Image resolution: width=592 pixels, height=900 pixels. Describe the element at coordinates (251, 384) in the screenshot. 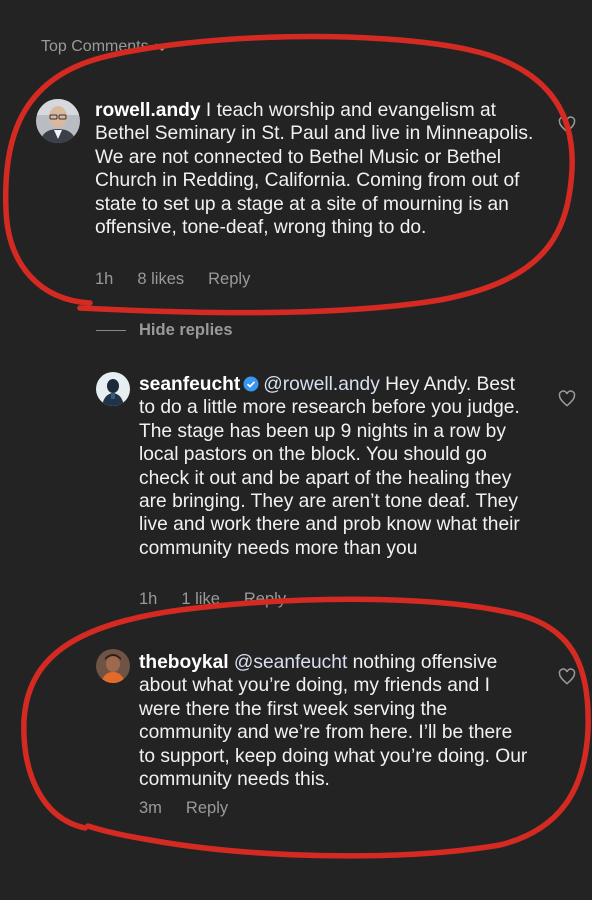

I see `verified-badge-icon` at that location.